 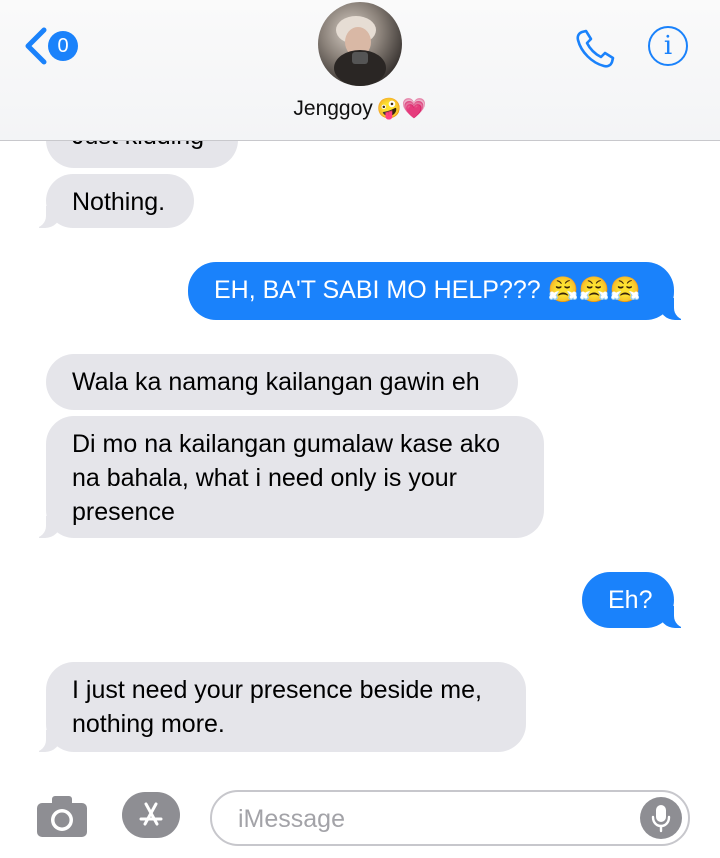 I want to click on app-store-icon, so click(x=151, y=814).